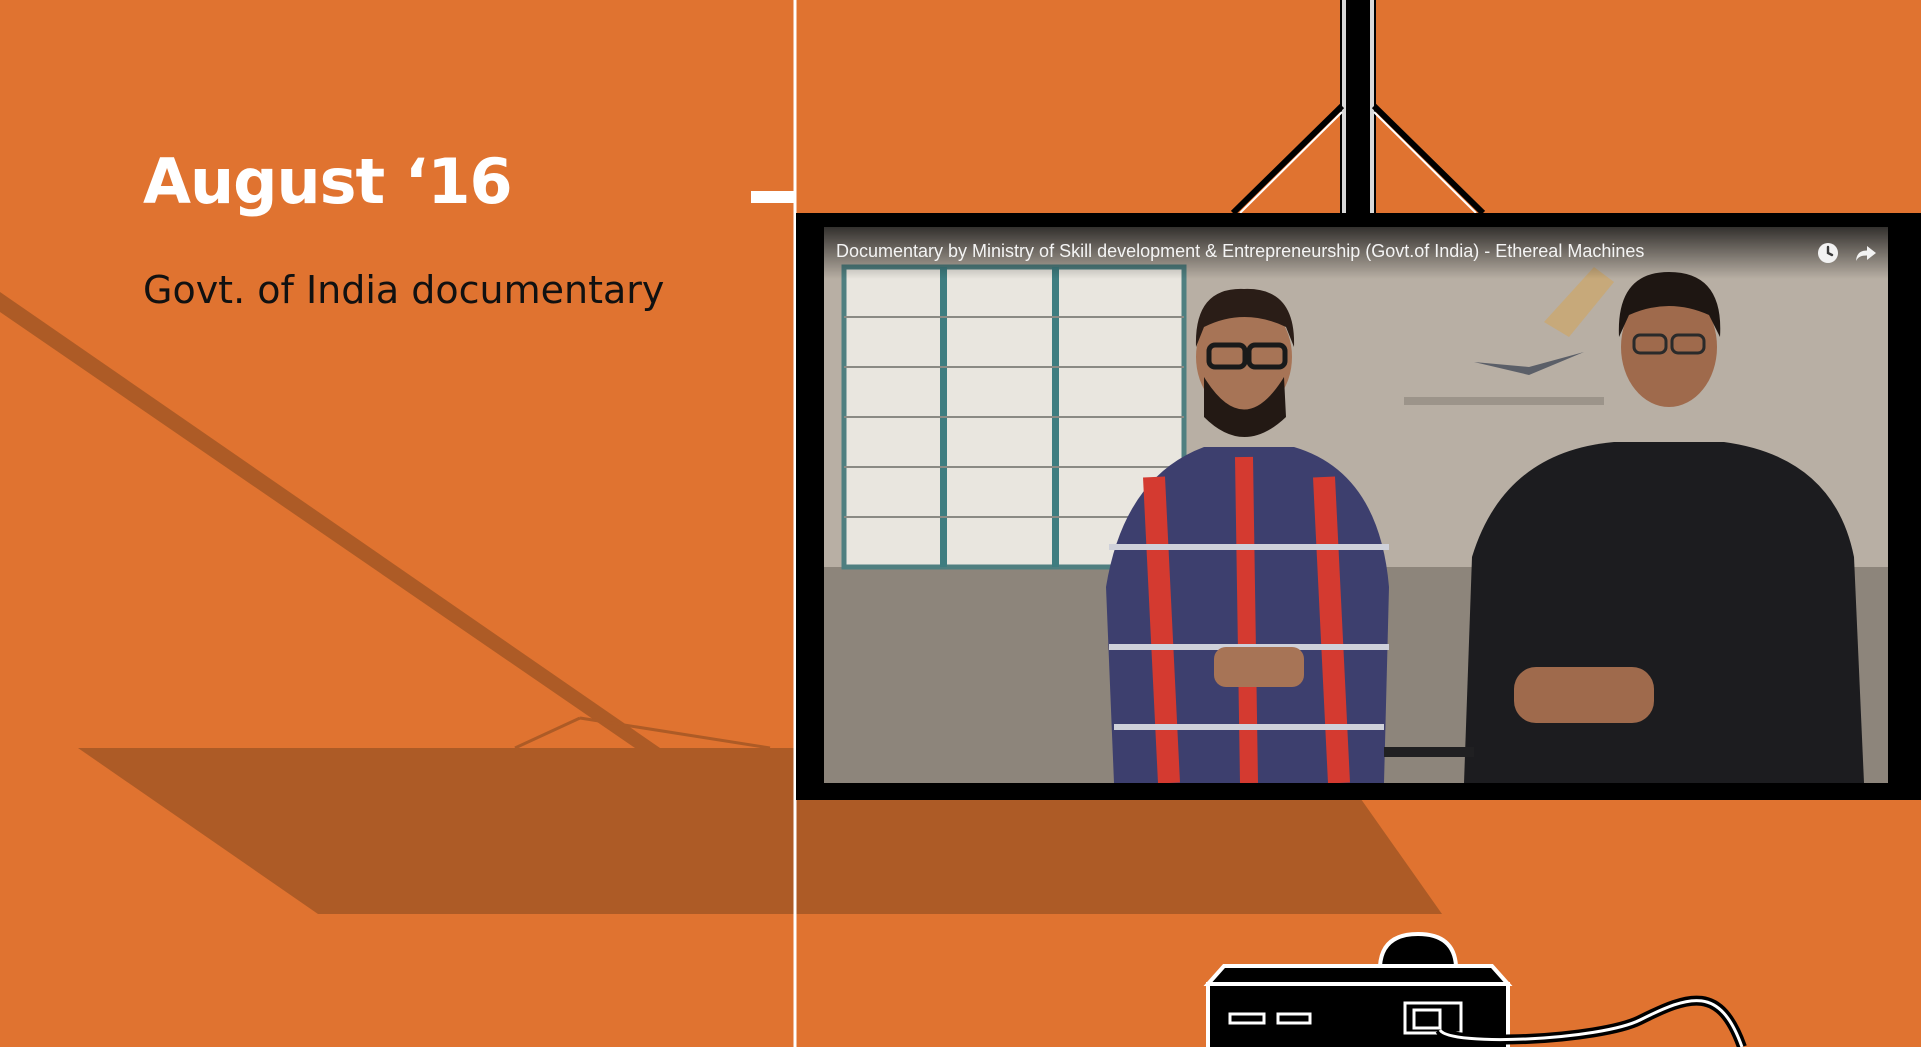  Describe the element at coordinates (773, 197) in the screenshot. I see `divider-tick` at that location.